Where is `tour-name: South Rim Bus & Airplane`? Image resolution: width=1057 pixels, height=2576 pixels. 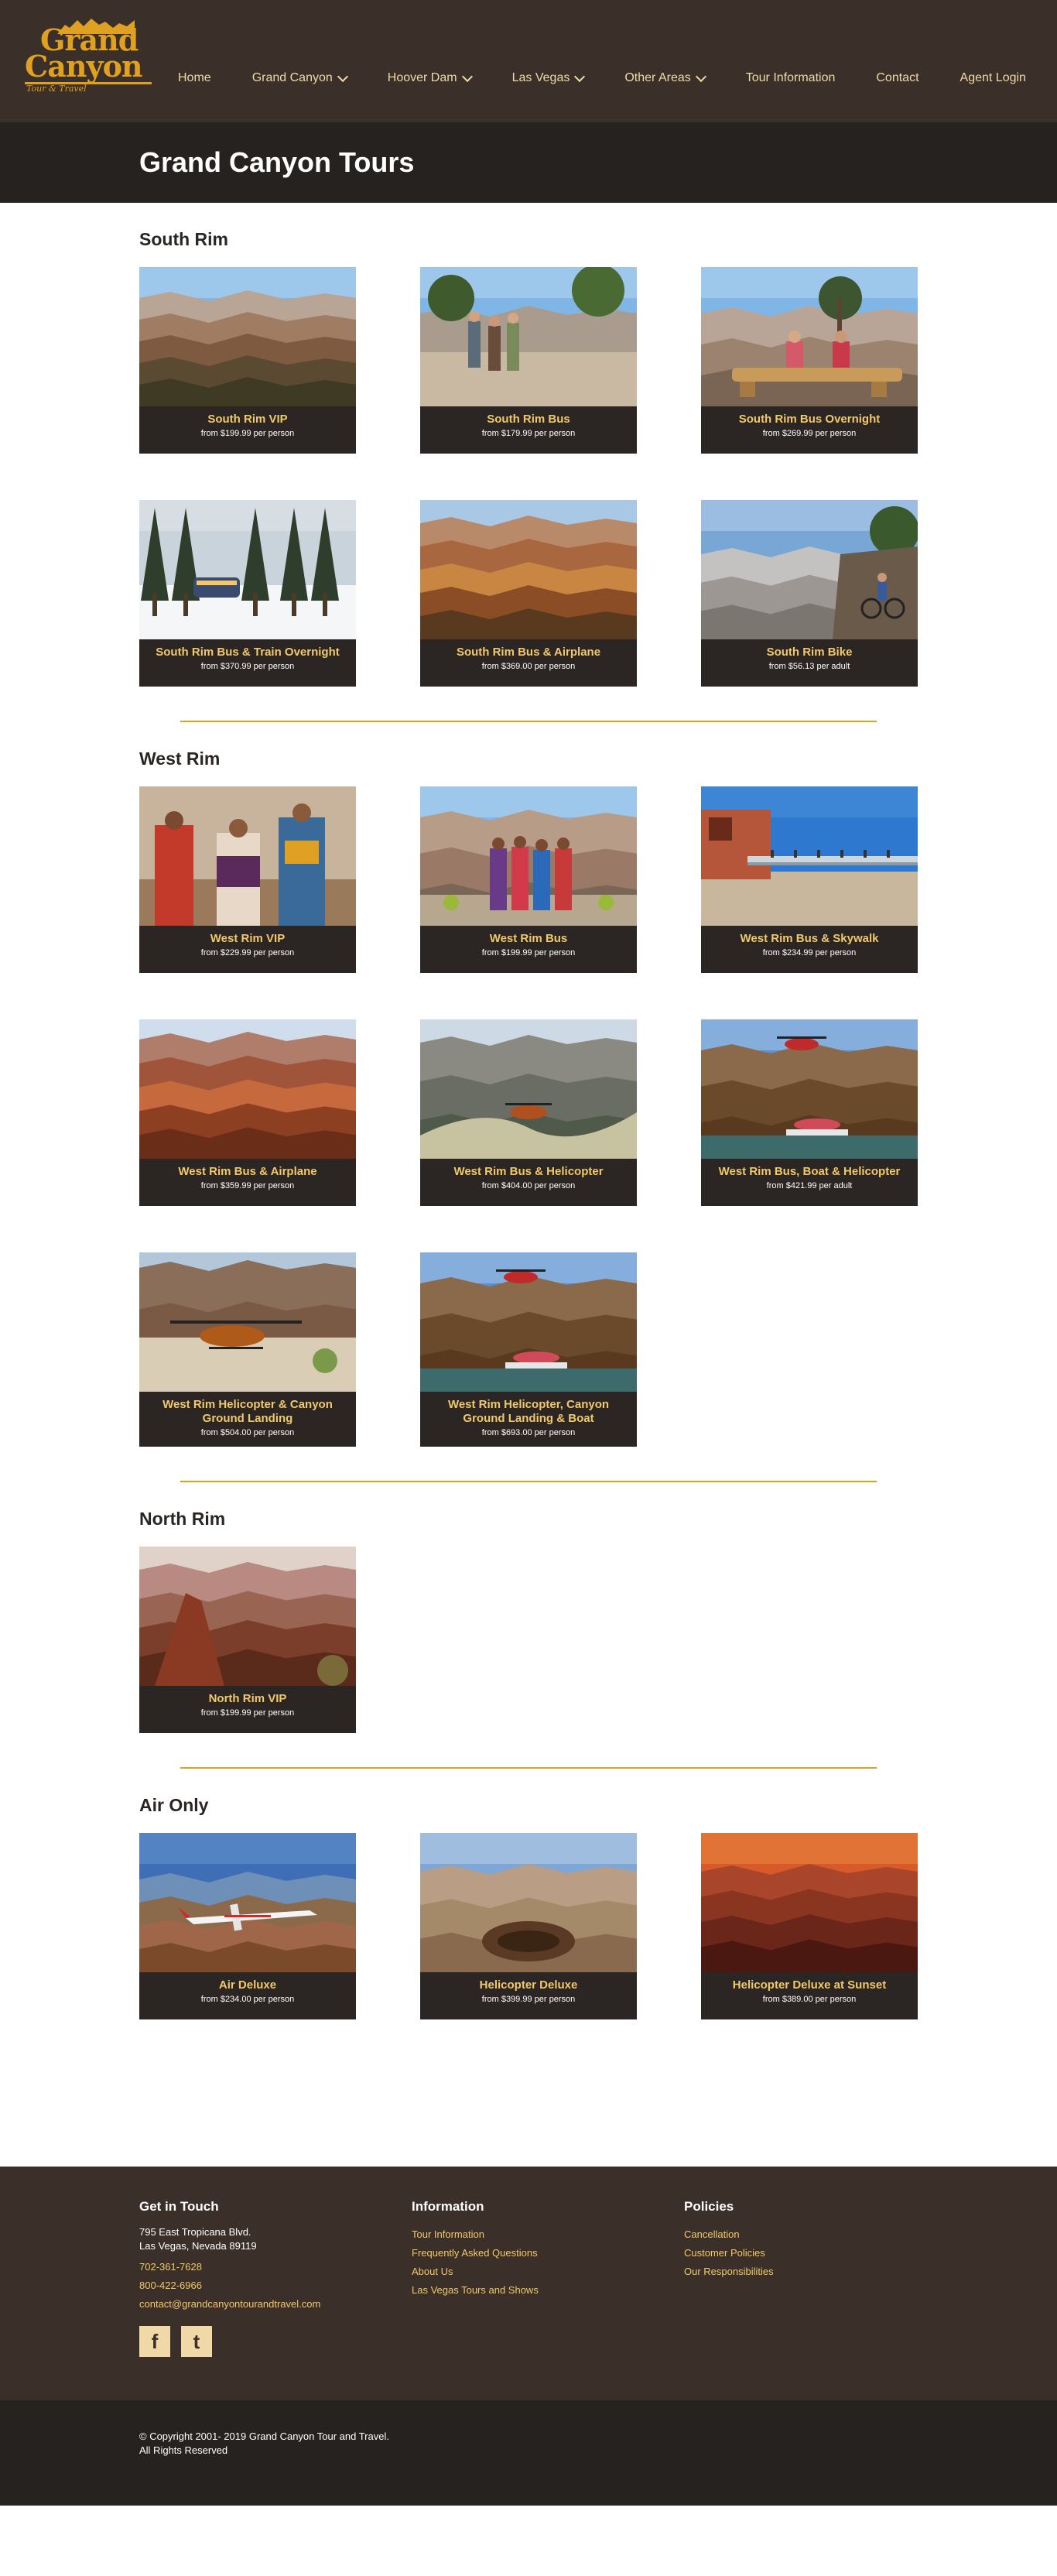 tour-name: South Rim Bus & Airplane is located at coordinates (528, 652).